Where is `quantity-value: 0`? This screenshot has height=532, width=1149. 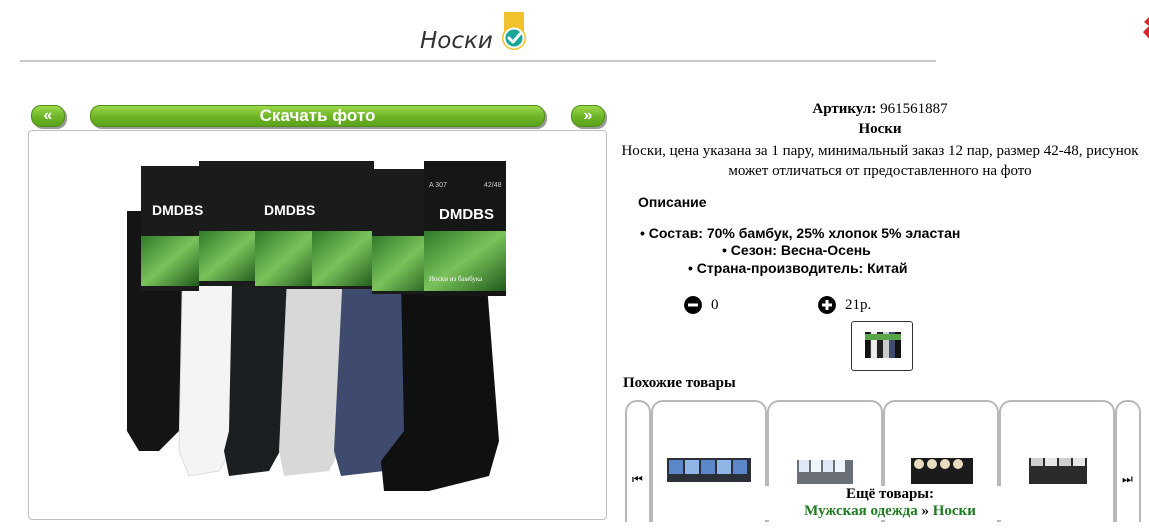 quantity-value: 0 is located at coordinates (715, 305).